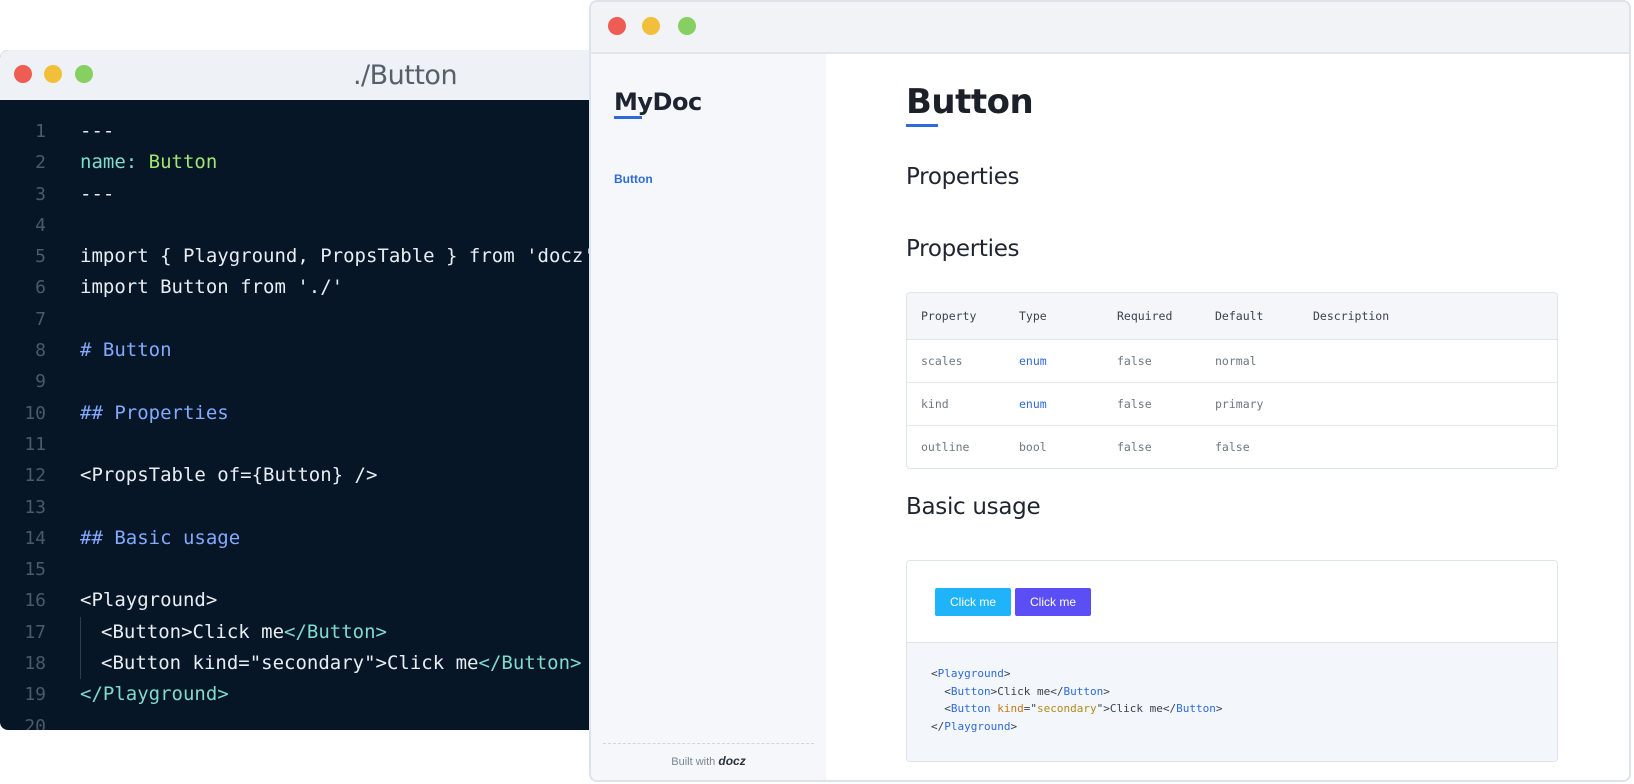 Image resolution: width=1634 pixels, height=784 pixels. What do you see at coordinates (295, 507) in the screenshot?
I see `code-line: 13` at bounding box center [295, 507].